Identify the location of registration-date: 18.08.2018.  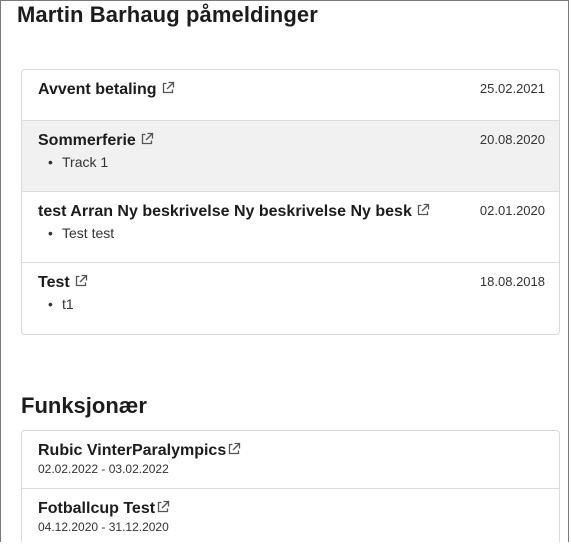
(512, 281).